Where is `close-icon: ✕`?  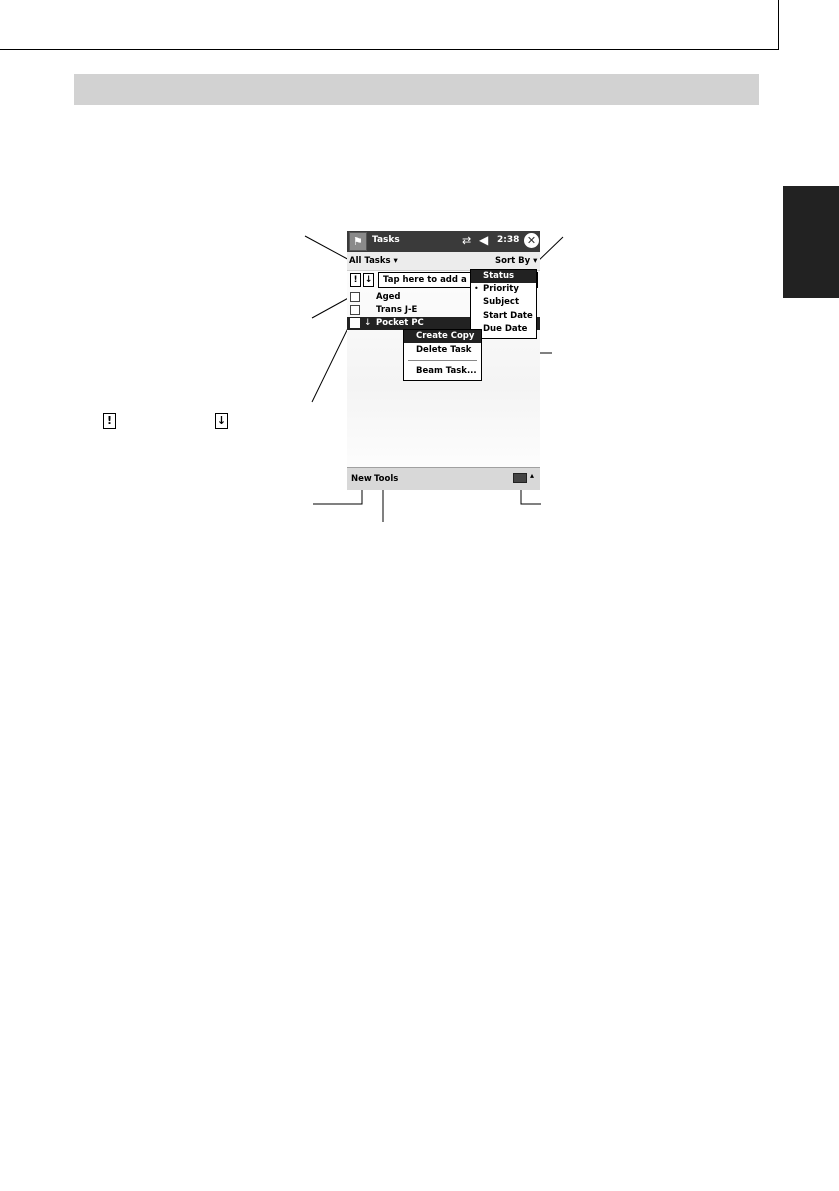
close-icon: ✕ is located at coordinates (531, 240).